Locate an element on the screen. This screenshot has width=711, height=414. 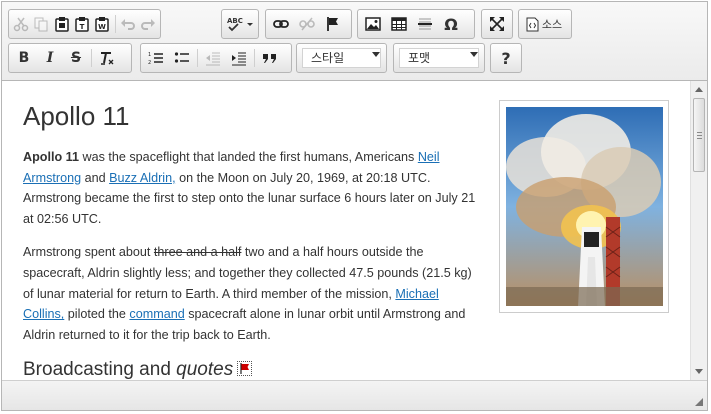
redo-icon is located at coordinates (147, 24).